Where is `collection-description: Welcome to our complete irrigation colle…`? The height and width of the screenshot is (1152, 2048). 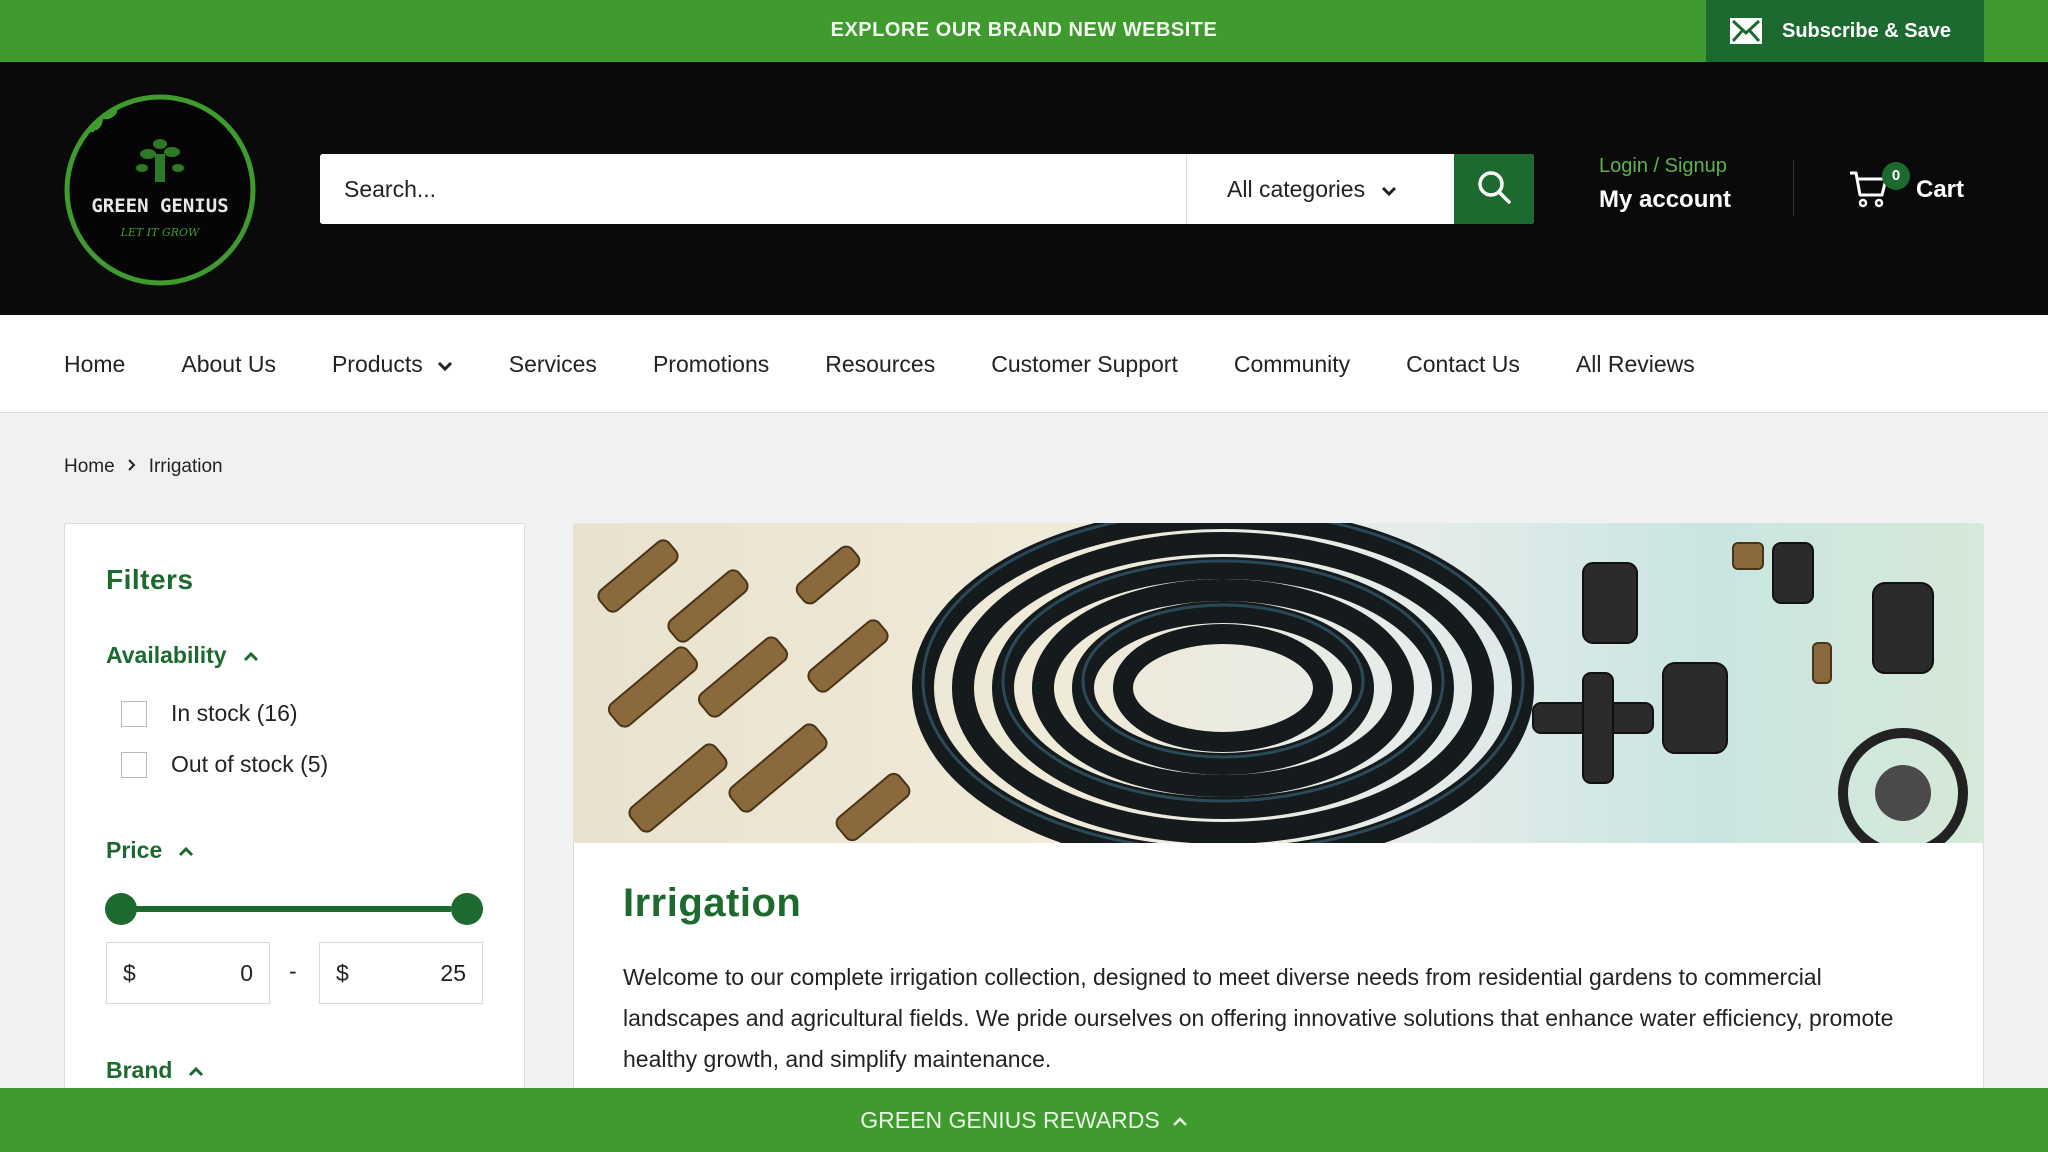
collection-description: Welcome to our complete irrigation colle… is located at coordinates (1258, 1018).